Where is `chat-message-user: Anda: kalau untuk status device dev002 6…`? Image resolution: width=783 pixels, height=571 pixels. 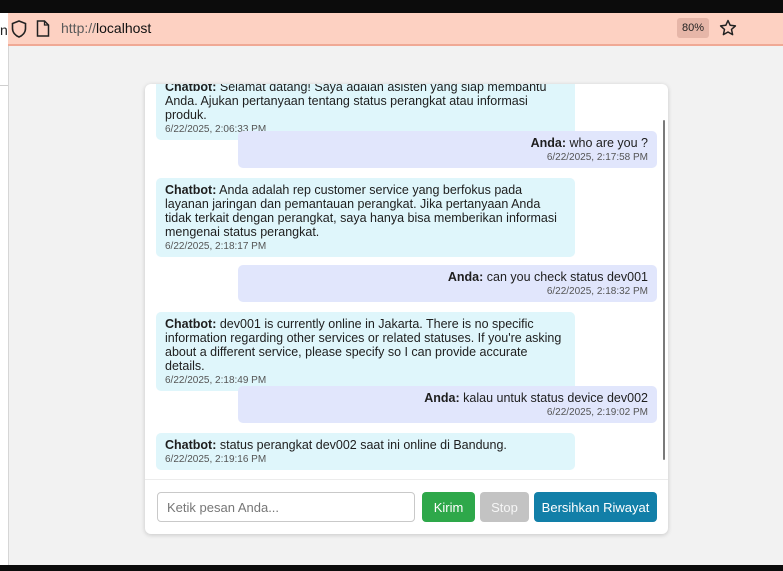 chat-message-user: Anda: kalau untuk status device dev002 6… is located at coordinates (447, 404).